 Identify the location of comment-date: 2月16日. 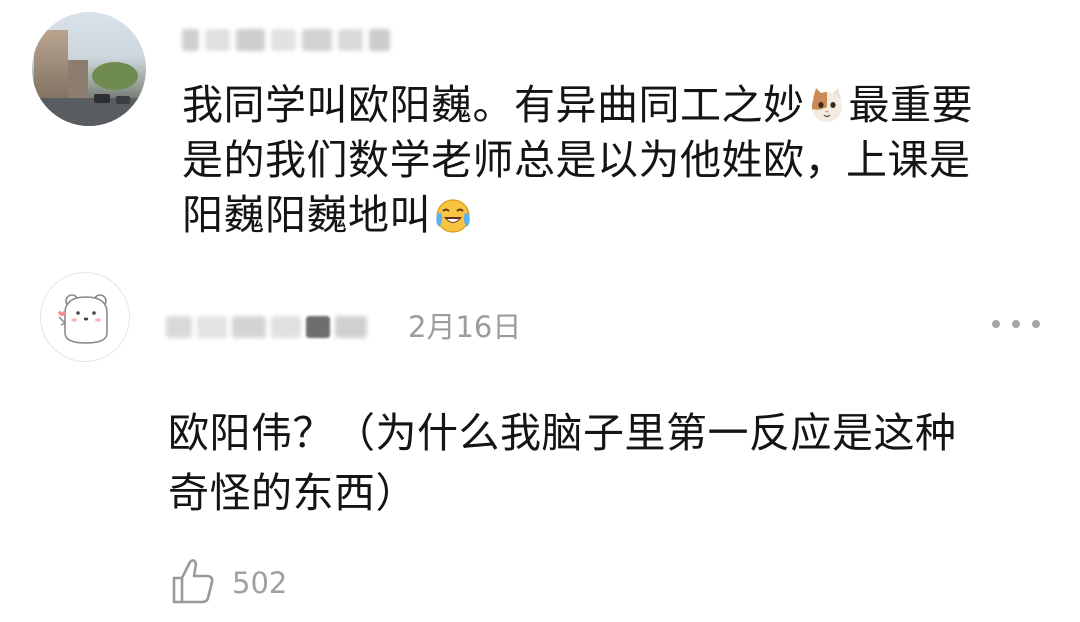
(465, 327).